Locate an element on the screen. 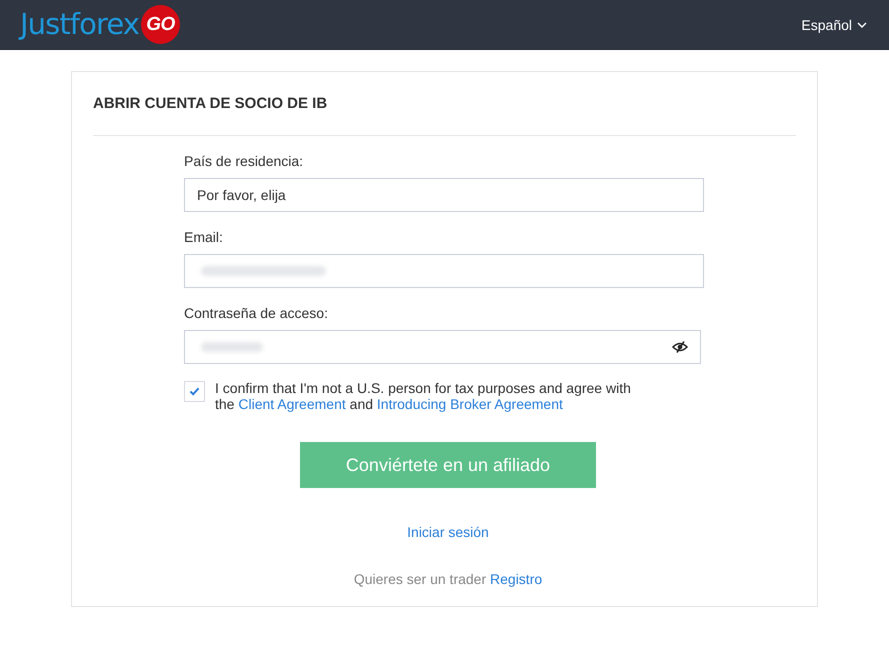  password-field is located at coordinates (442, 347).